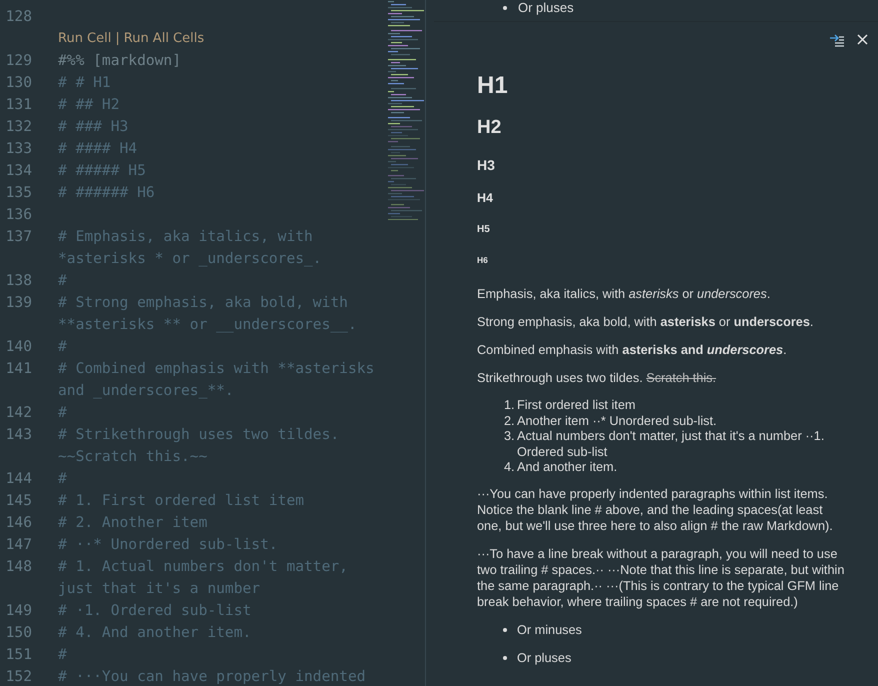 The width and height of the screenshot is (878, 686). What do you see at coordinates (486, 165) in the screenshot?
I see `heading: H3` at bounding box center [486, 165].